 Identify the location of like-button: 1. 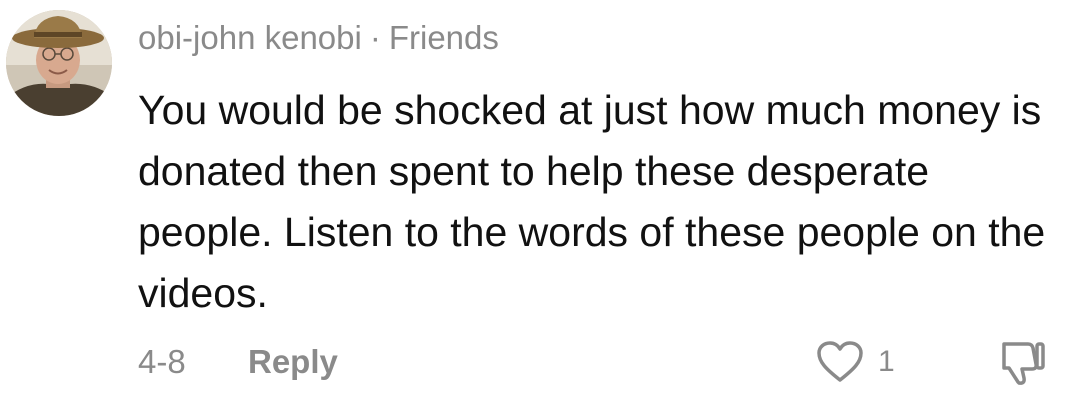
(855, 362).